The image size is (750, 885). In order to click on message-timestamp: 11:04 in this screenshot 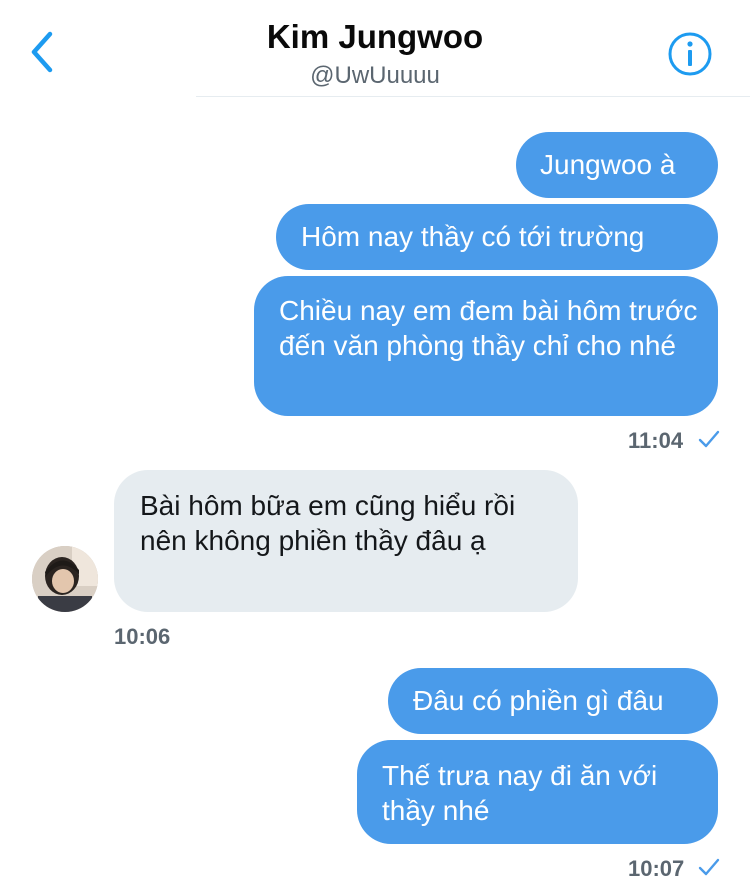, I will do `click(656, 440)`.